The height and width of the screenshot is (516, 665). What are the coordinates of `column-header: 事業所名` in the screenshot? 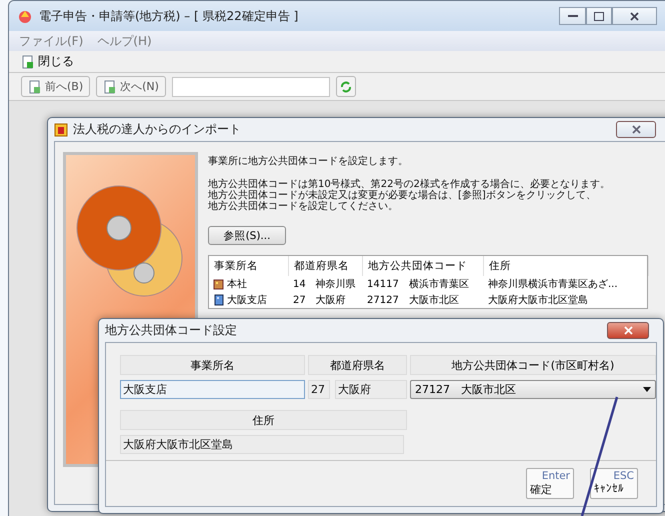 It's located at (249, 266).